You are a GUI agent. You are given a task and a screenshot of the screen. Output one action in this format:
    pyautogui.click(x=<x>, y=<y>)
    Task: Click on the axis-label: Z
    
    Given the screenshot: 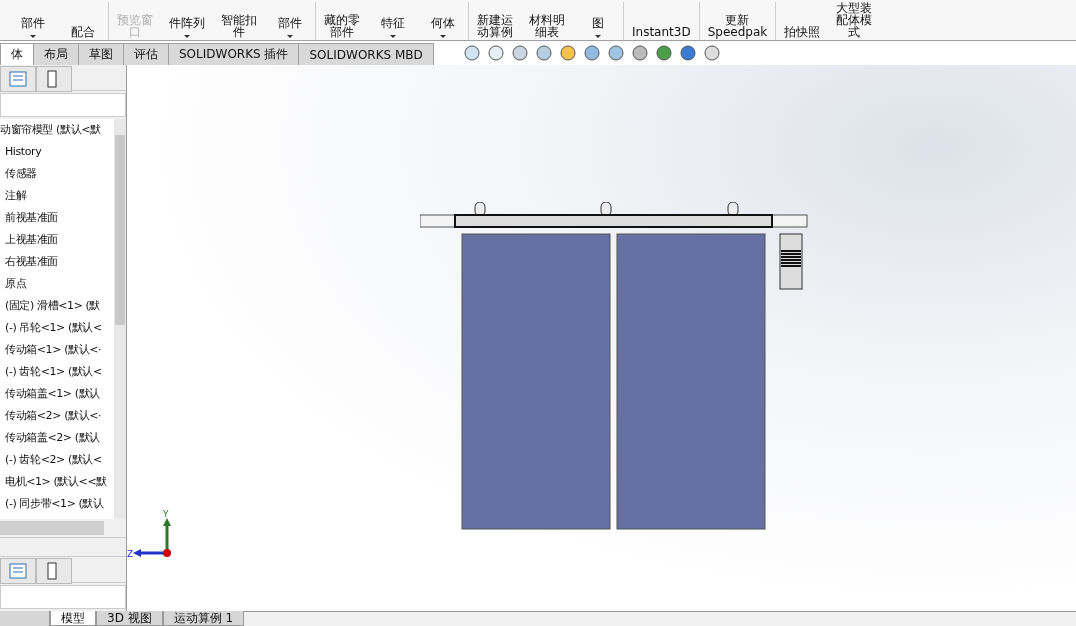 What is the action you would take?
    pyautogui.click(x=130, y=554)
    